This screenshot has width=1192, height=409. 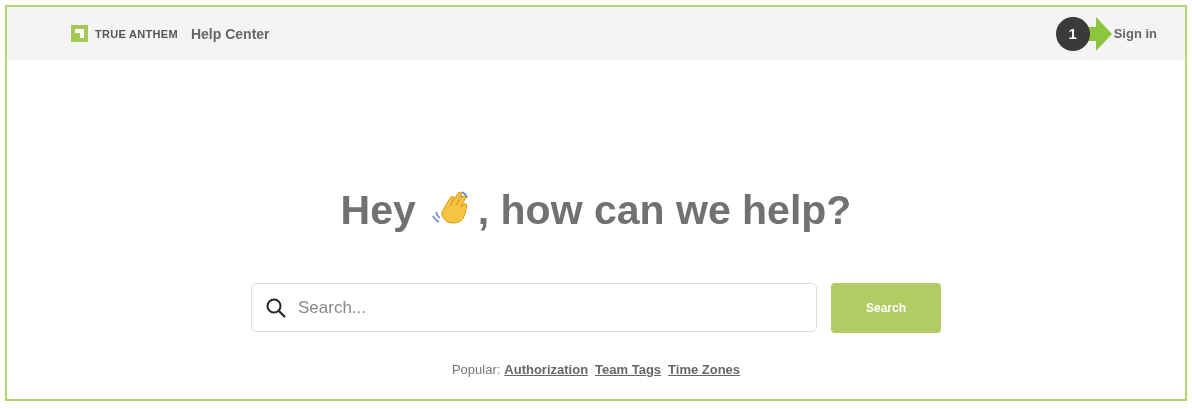 What do you see at coordinates (79, 33) in the screenshot?
I see `logo-icon` at bounding box center [79, 33].